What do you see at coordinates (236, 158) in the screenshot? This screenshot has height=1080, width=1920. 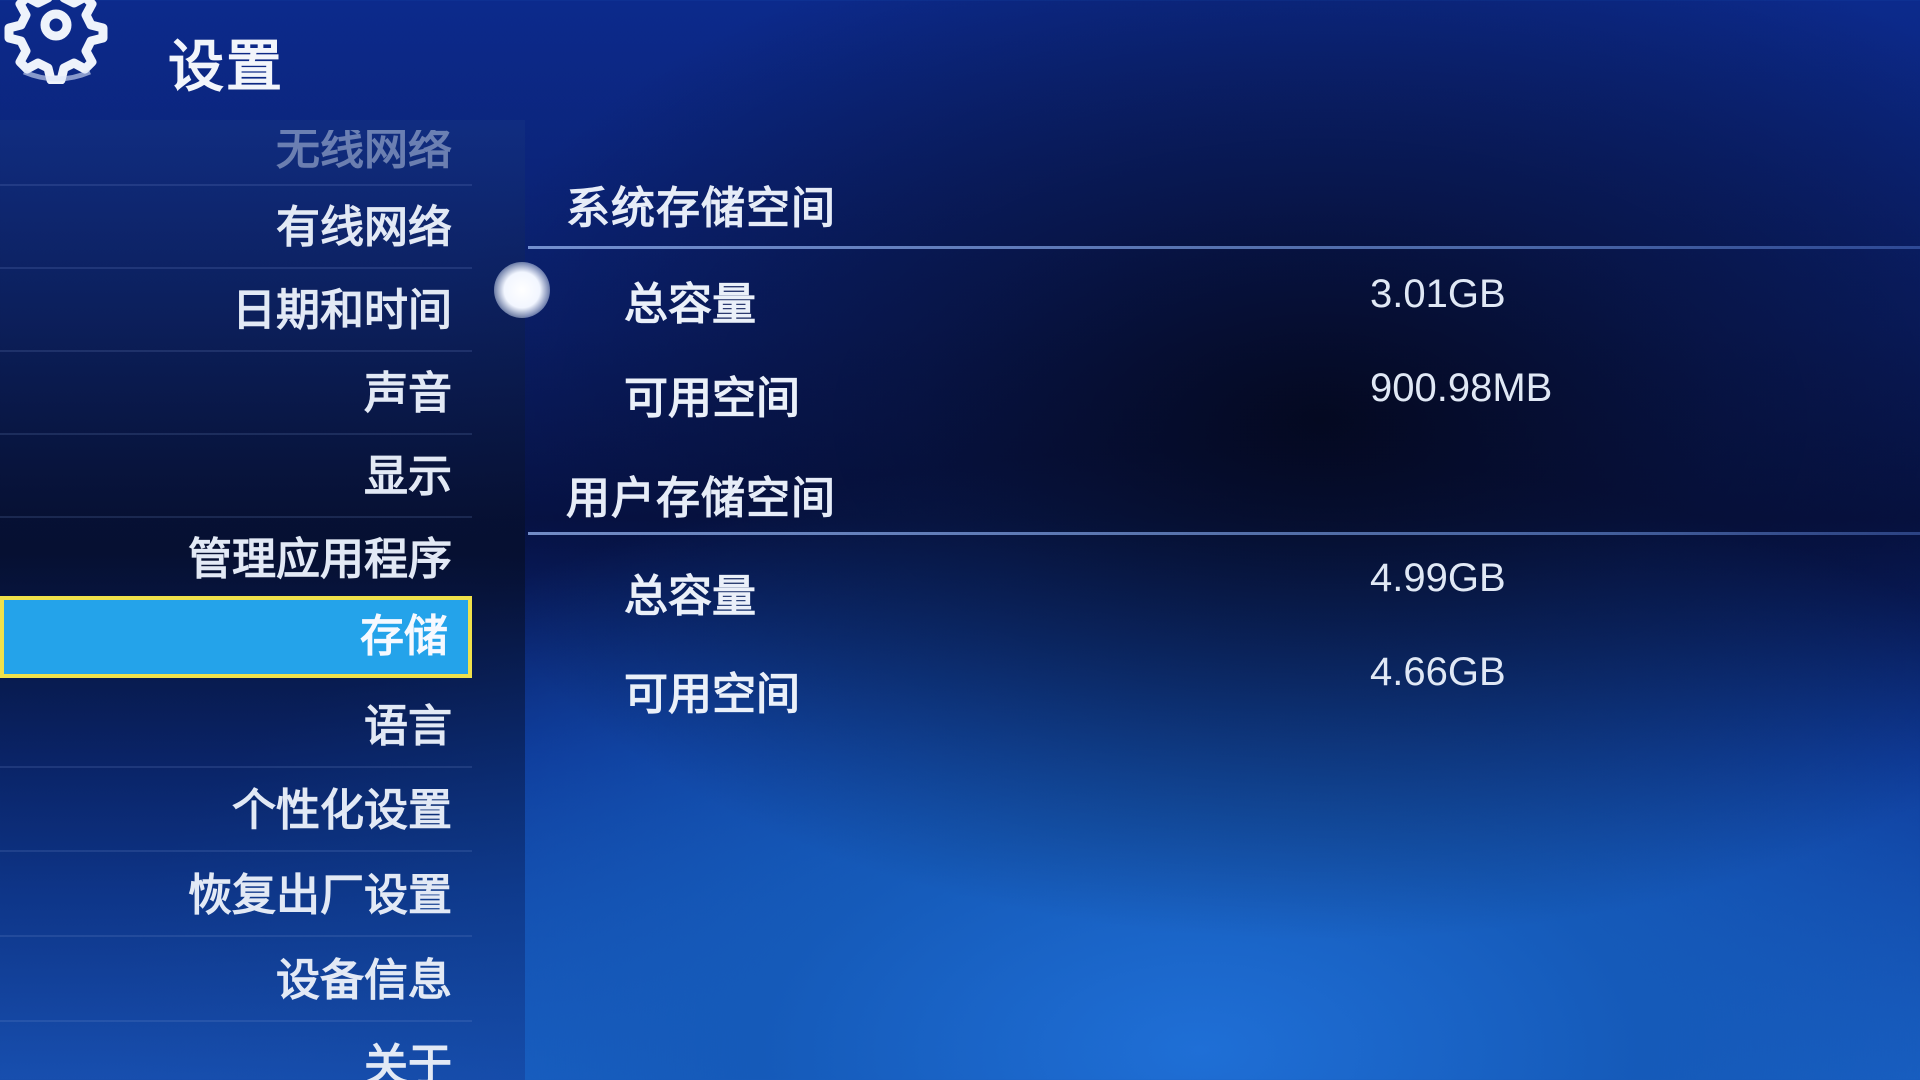 I see `sidebar-item-wireless-network: 无线网络` at bounding box center [236, 158].